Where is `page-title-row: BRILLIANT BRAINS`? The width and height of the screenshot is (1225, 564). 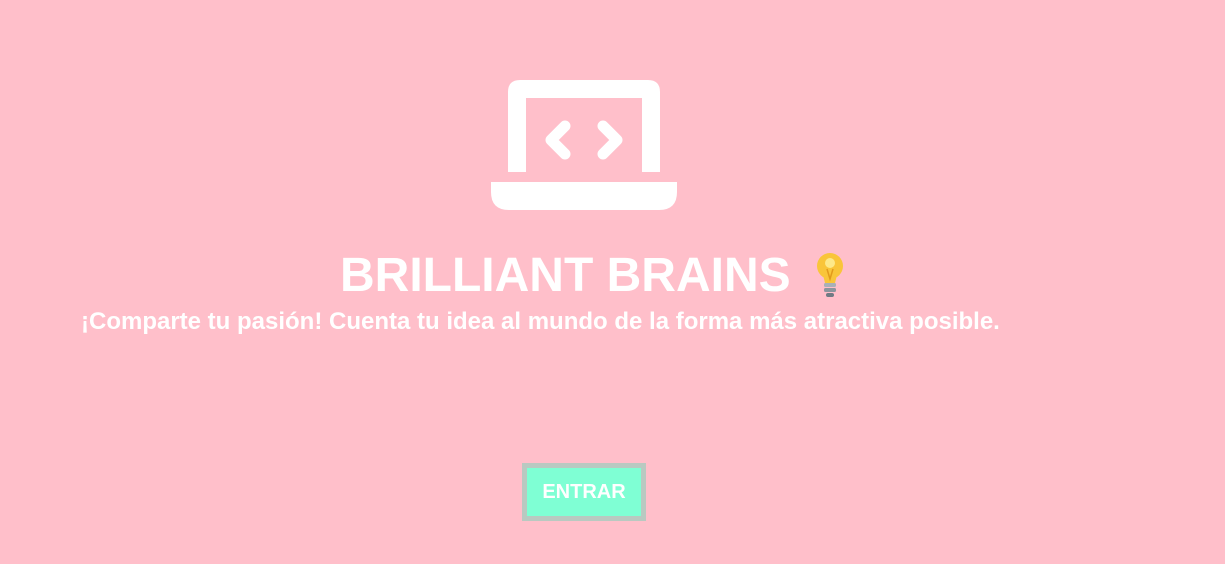 page-title-row: BRILLIANT BRAINS is located at coordinates (593, 276).